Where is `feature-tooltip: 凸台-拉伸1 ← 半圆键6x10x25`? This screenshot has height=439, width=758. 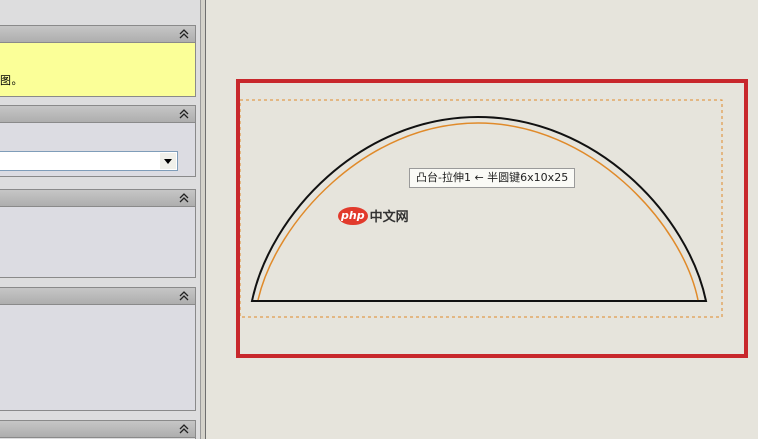
feature-tooltip: 凸台-拉伸1 ← 半圆键6x10x25 is located at coordinates (492, 178).